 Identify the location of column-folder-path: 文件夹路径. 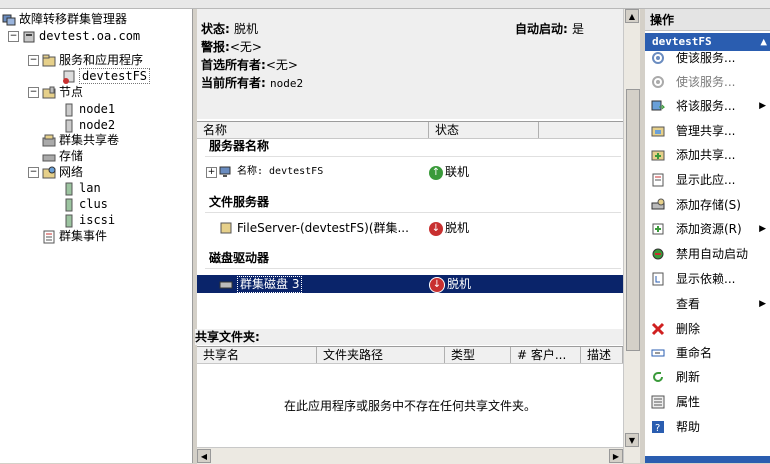
(381, 355).